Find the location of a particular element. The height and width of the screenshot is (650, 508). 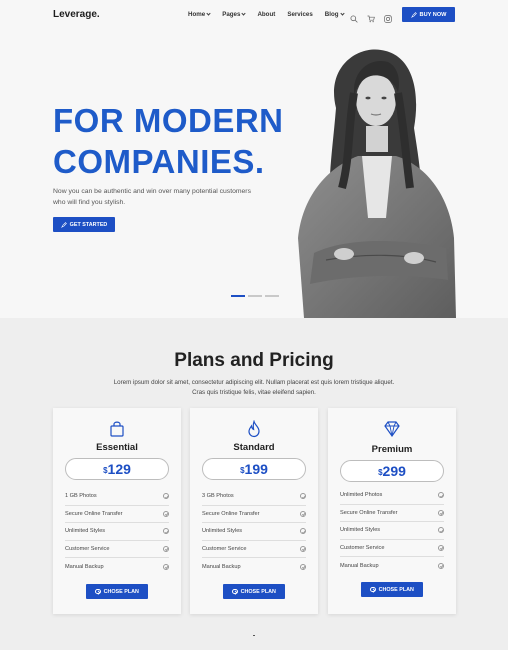

flame-icon is located at coordinates (254, 429).